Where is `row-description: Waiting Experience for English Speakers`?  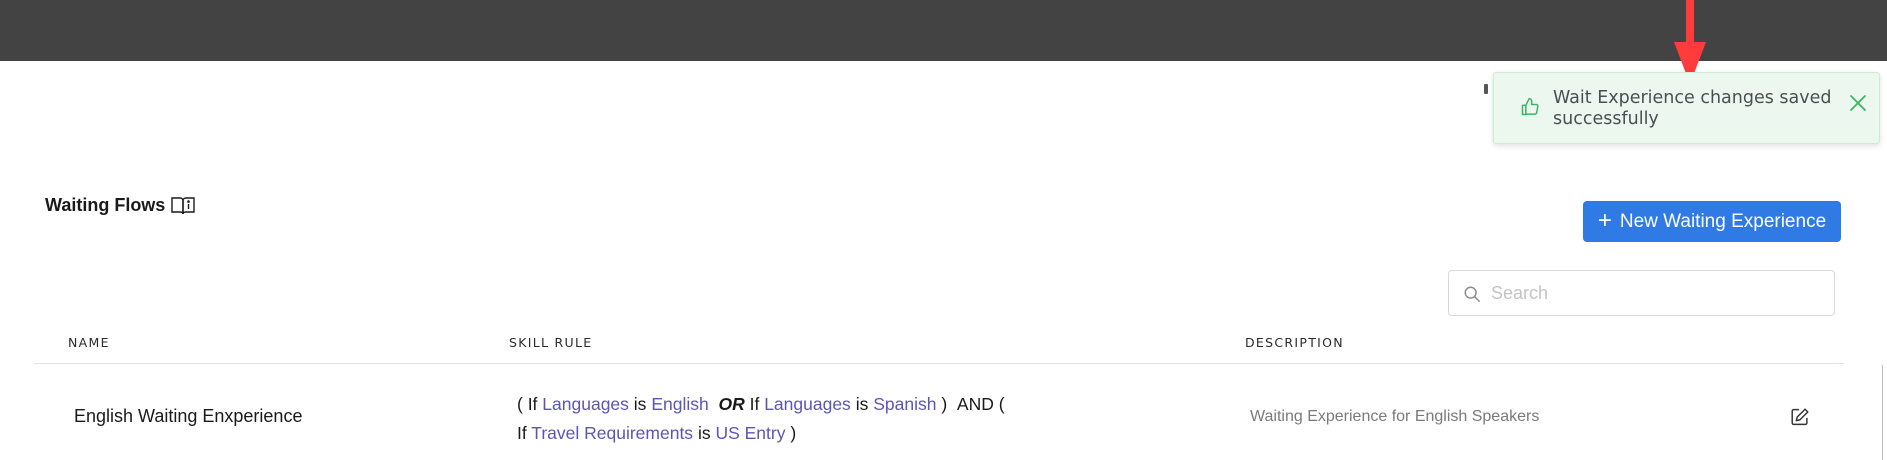
row-description: Waiting Experience for English Speakers is located at coordinates (1395, 416).